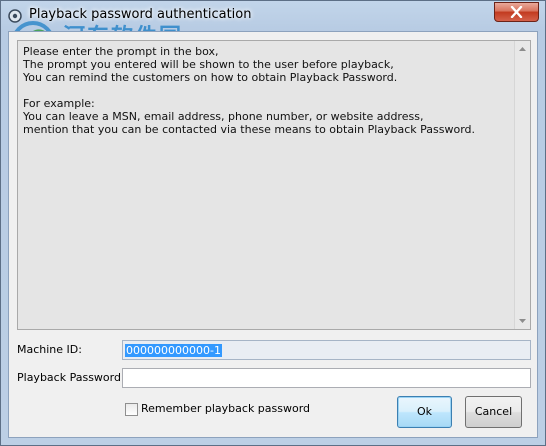 This screenshot has width=546, height=446. What do you see at coordinates (273, 16) in the screenshot?
I see `title-bar: Playback password authentication` at bounding box center [273, 16].